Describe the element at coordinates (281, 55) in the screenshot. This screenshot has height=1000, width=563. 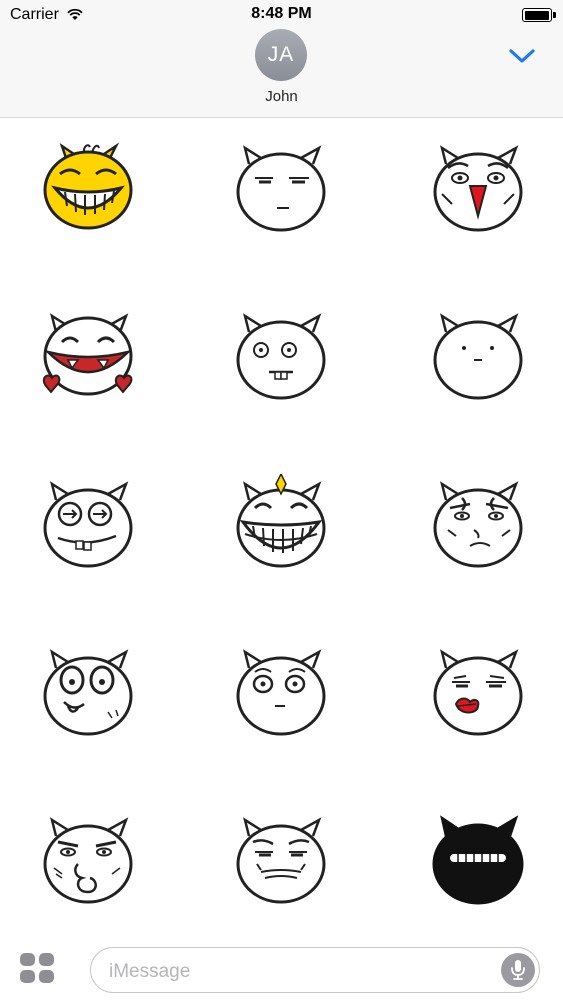
I see `contact-avatar: JA` at that location.